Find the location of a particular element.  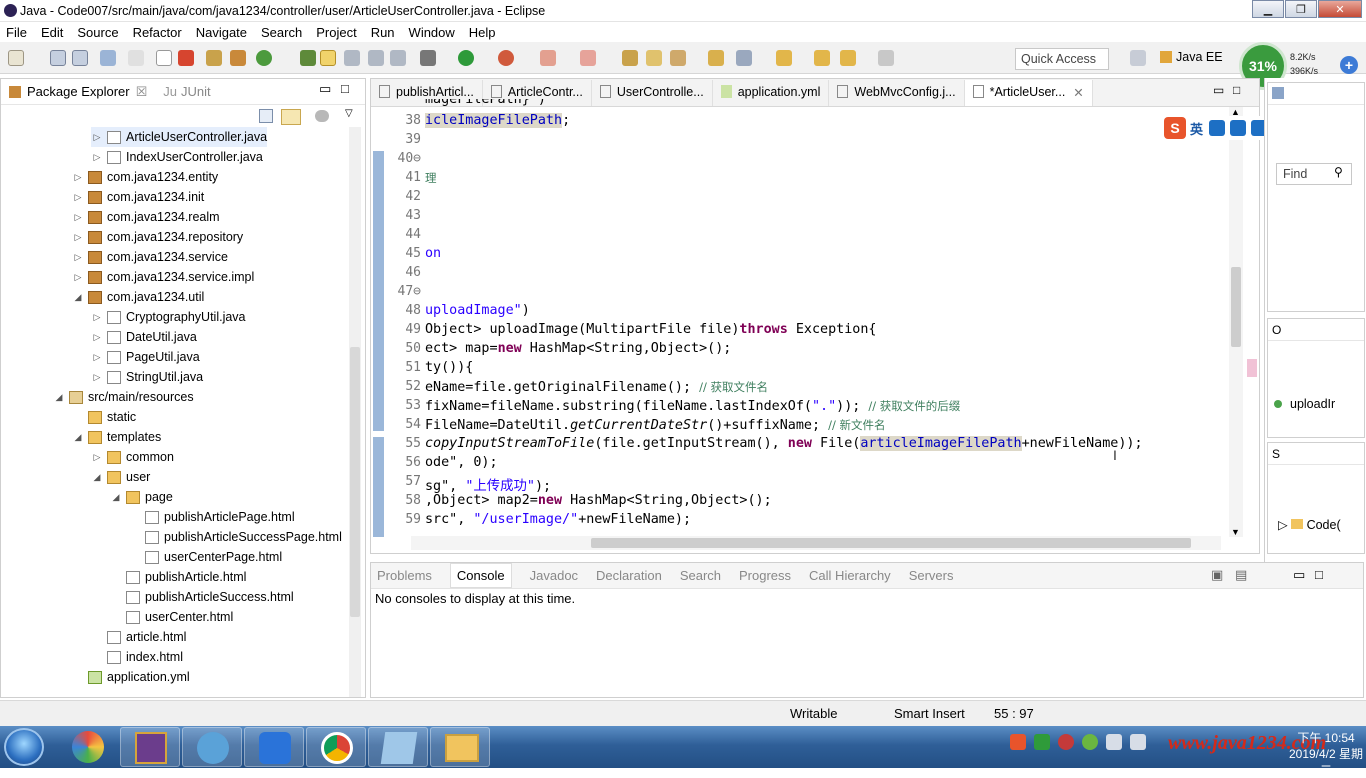

sogou-tray-icon is located at coordinates (1018, 742).